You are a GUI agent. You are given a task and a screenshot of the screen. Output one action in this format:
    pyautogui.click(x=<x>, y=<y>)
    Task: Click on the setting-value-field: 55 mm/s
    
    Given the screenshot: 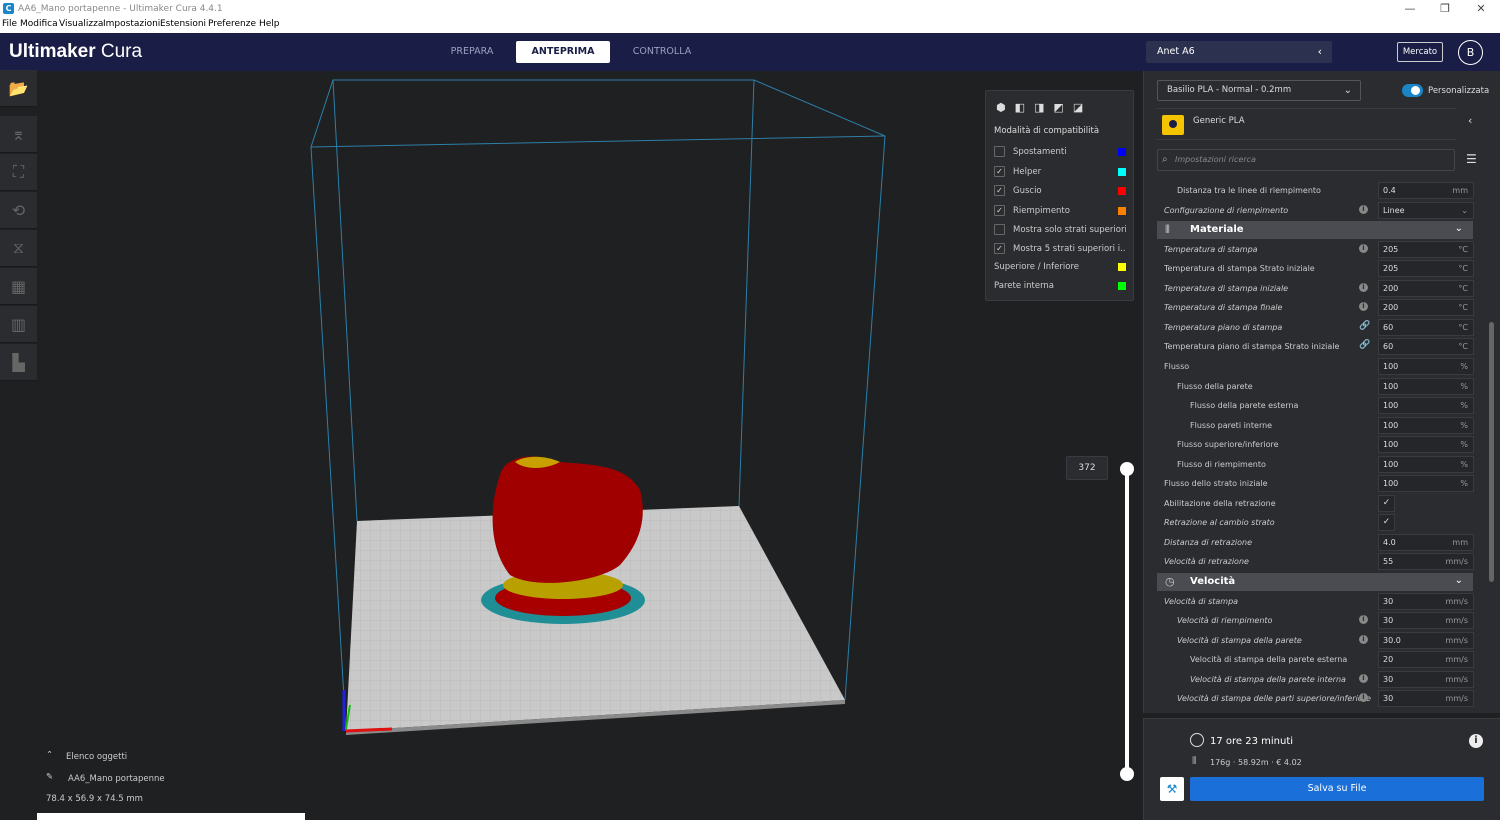 What is the action you would take?
    pyautogui.click(x=1426, y=562)
    